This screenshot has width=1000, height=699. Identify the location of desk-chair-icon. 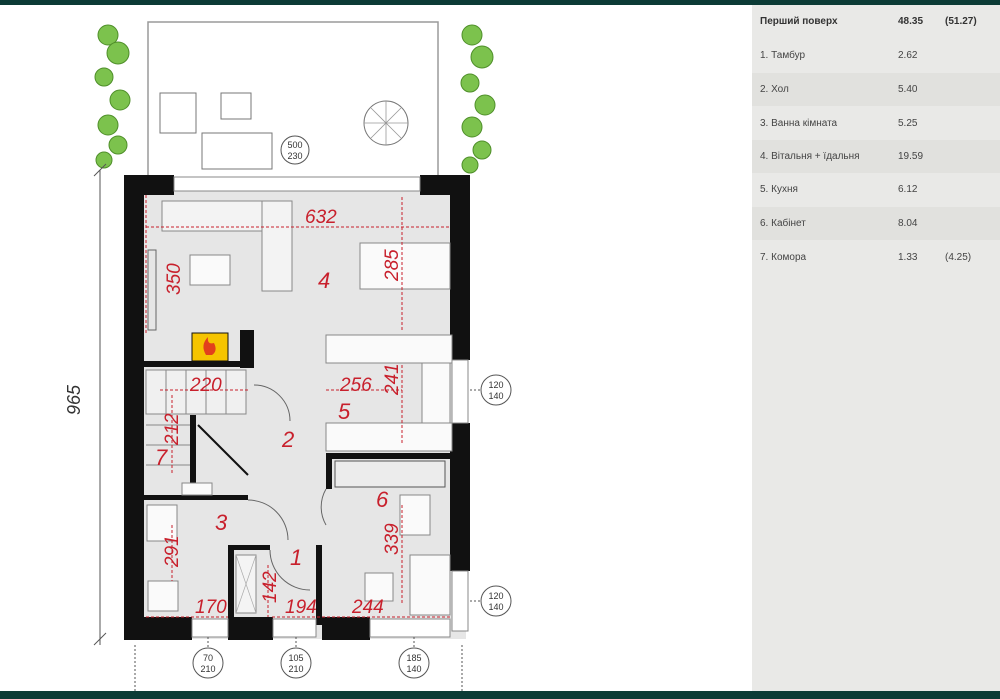
(415, 515).